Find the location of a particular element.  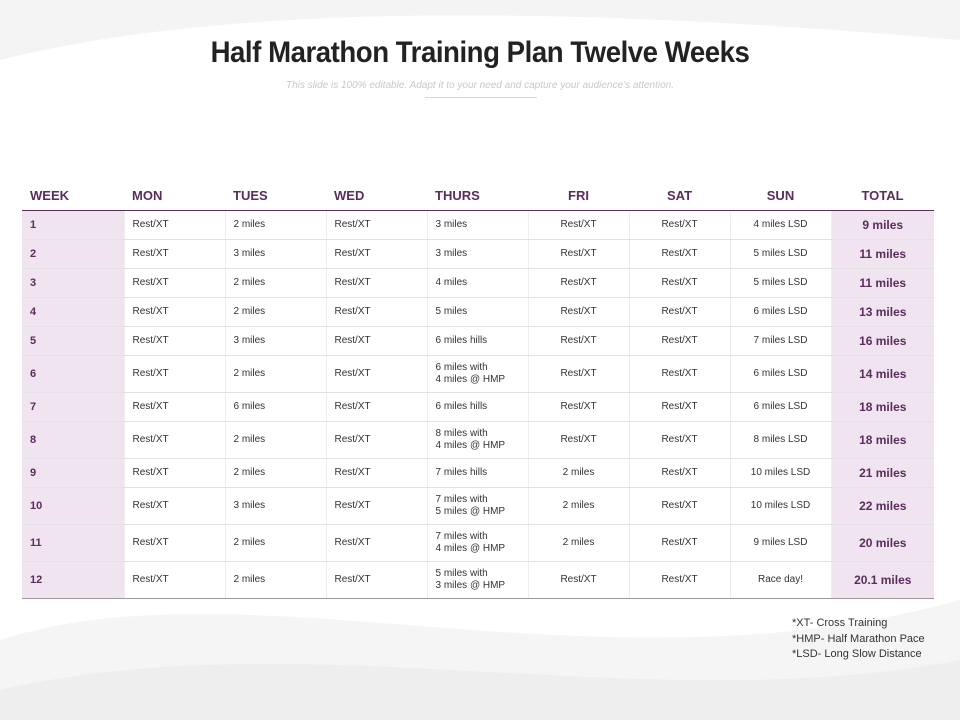

cell-thurs-line: 4 miles is located at coordinates (451, 282).